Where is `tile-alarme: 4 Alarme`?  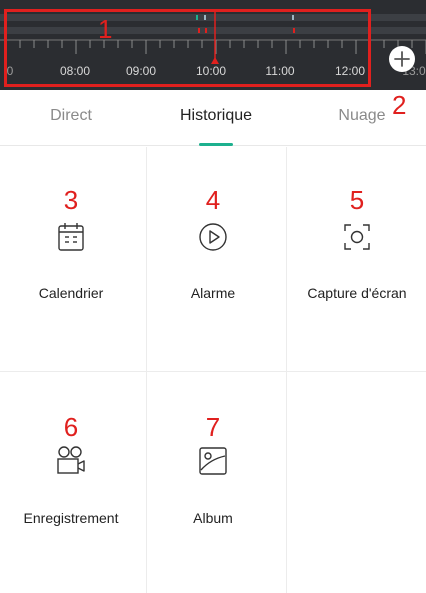
tile-alarme: 4 Alarme is located at coordinates (213, 259).